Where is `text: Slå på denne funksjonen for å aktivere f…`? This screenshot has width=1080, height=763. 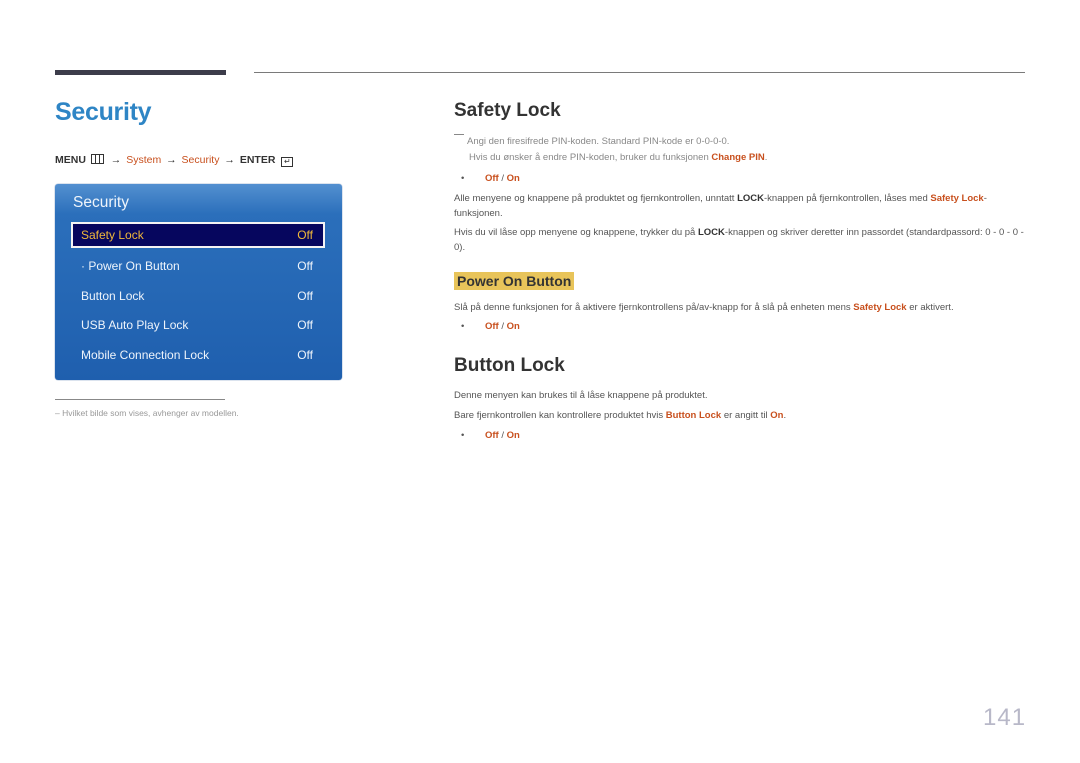
text: Slå på denne funksjonen for å aktivere f… is located at coordinates (654, 307).